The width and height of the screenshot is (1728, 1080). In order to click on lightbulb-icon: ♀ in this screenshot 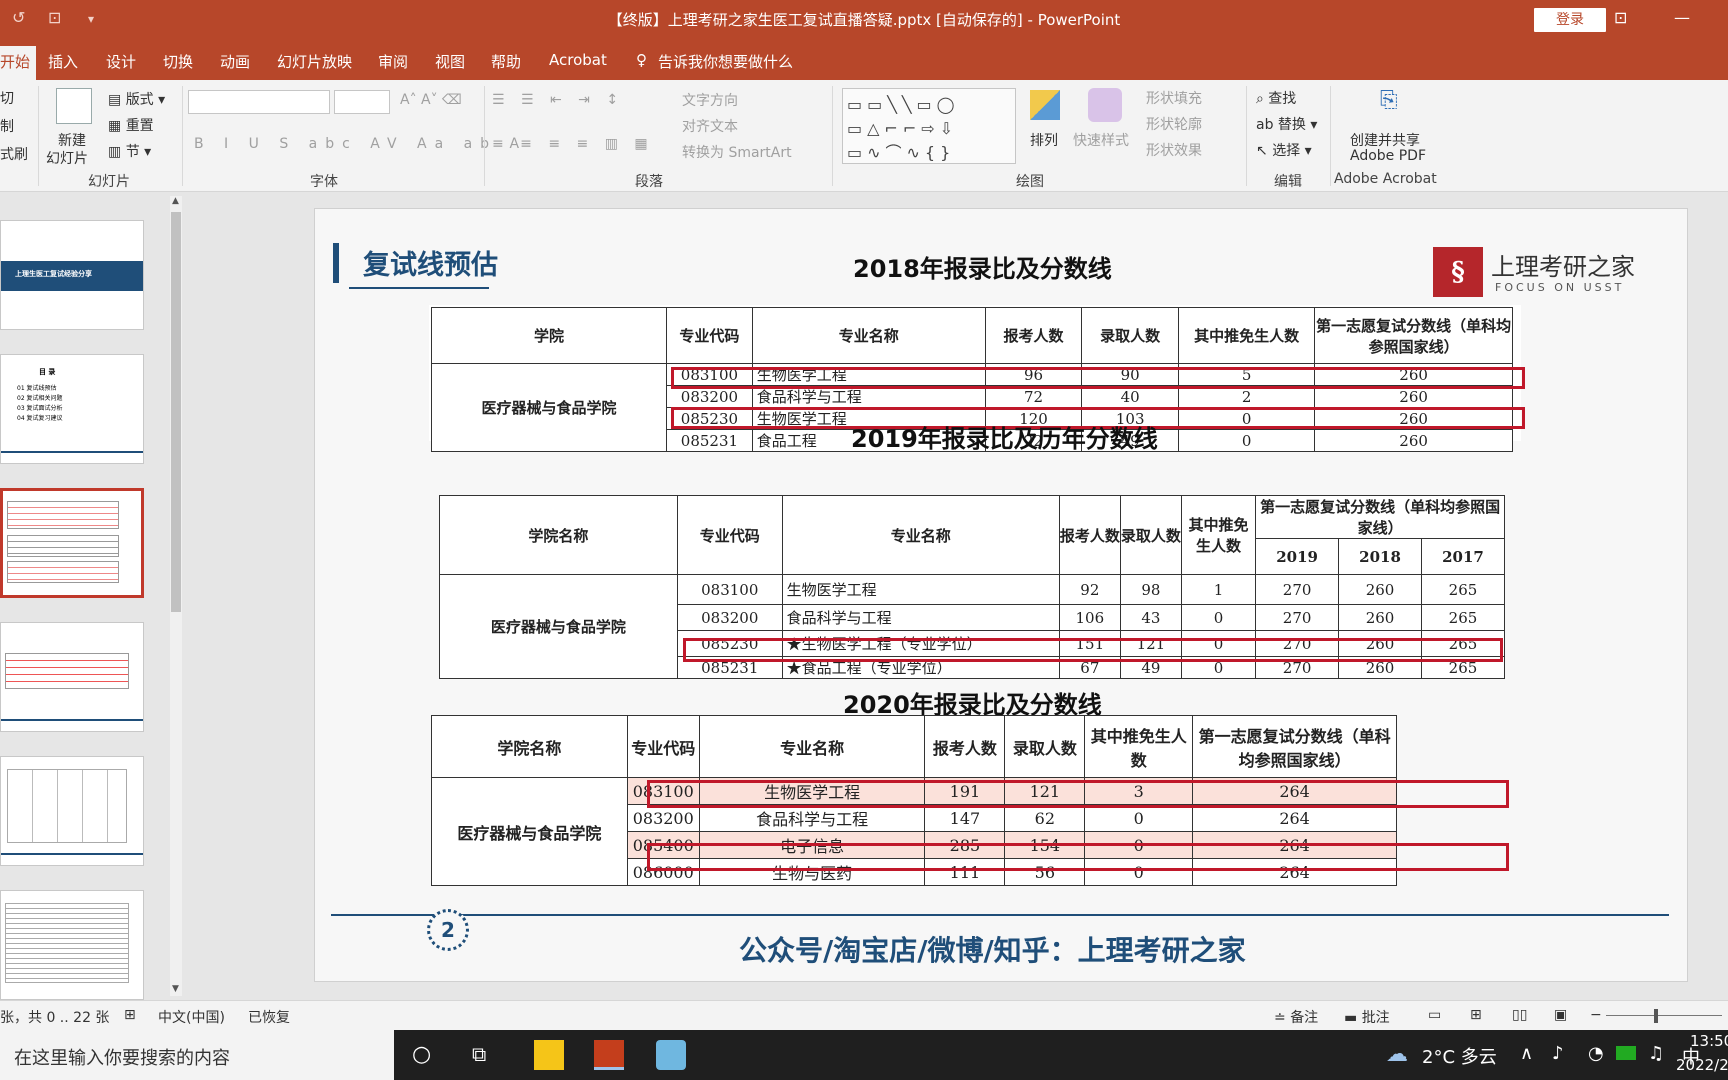, I will do `click(641, 60)`.